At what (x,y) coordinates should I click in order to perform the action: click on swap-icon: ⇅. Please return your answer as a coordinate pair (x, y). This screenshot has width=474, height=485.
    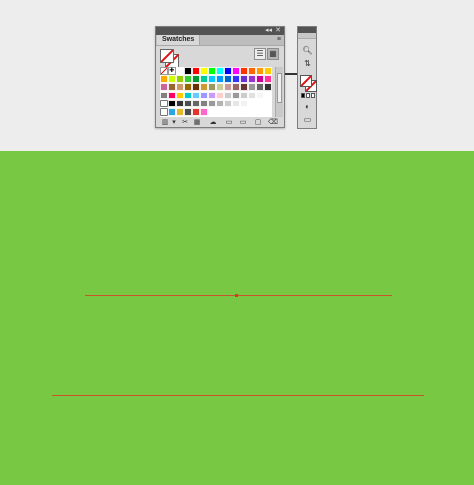
    Looking at the image, I should click on (307, 64).